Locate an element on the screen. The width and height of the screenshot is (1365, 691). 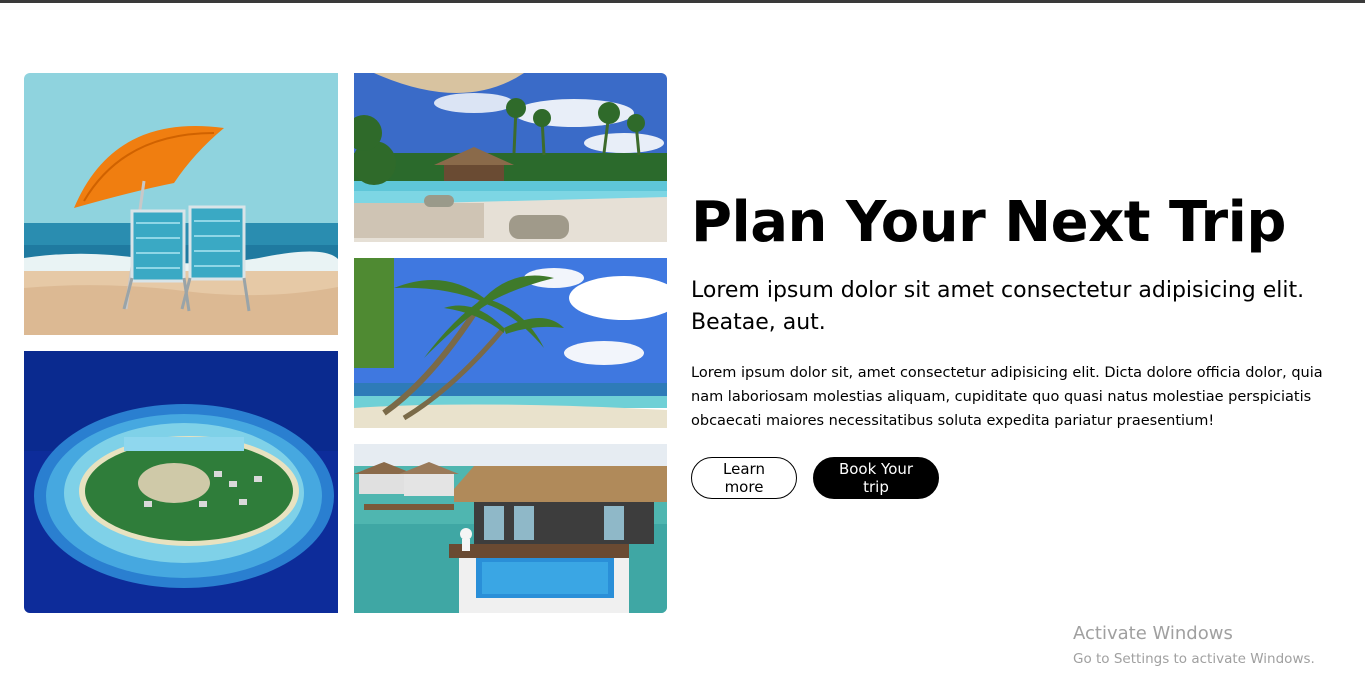
watermark-title: Activate Windows is located at coordinates (1153, 633).